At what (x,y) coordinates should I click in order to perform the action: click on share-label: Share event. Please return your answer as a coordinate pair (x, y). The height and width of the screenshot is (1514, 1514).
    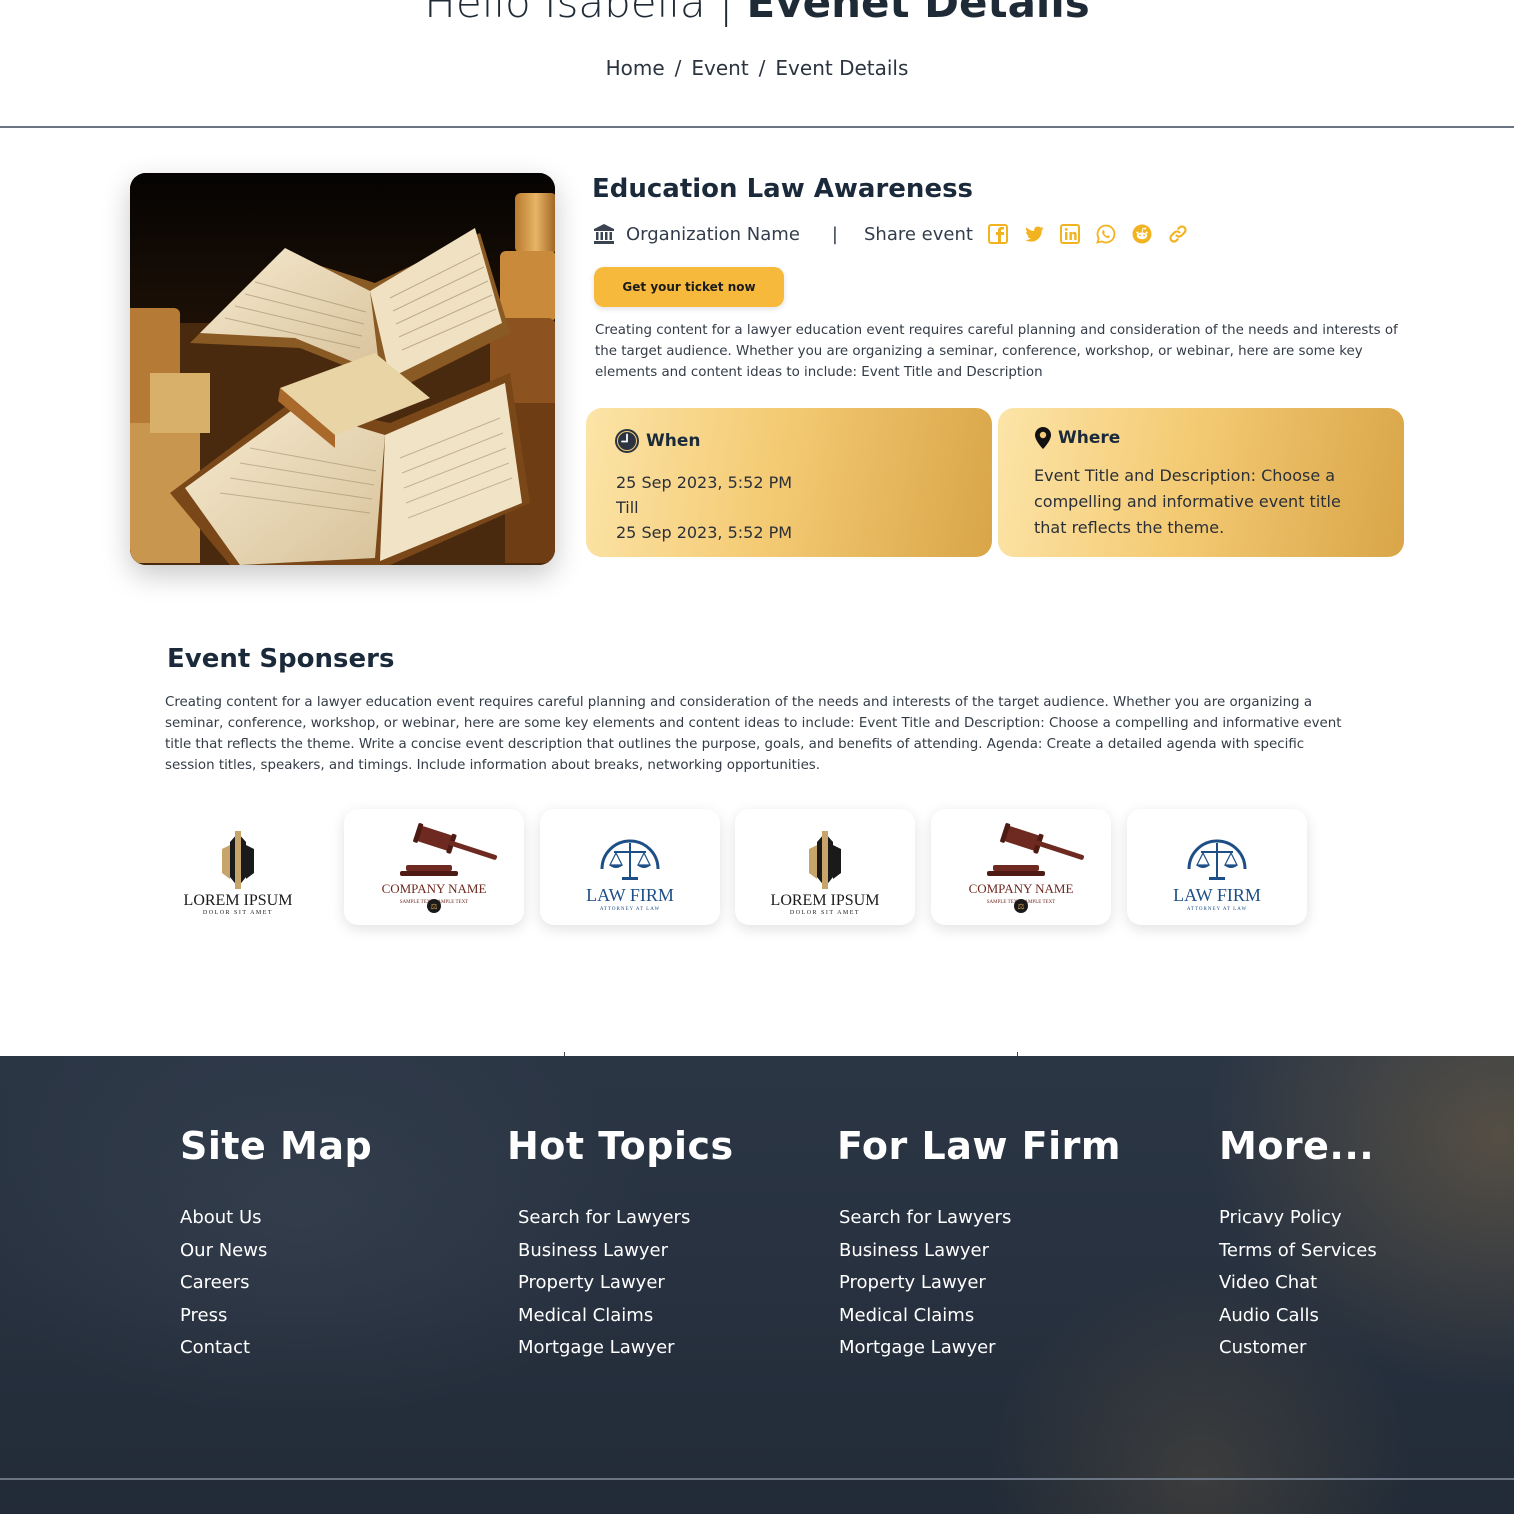
    Looking at the image, I should click on (918, 234).